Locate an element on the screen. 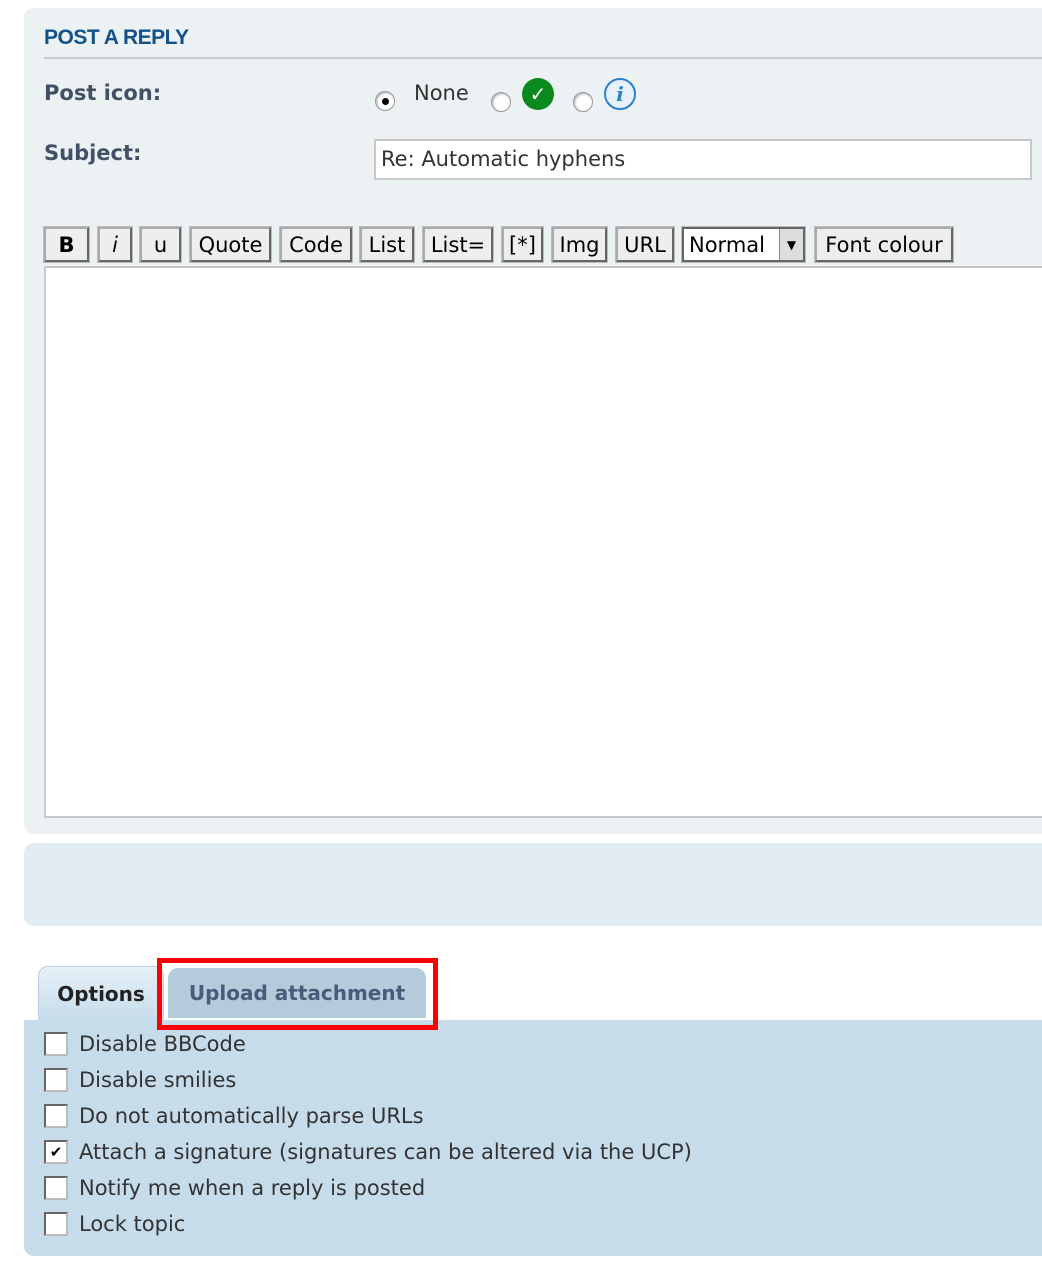 Image resolution: width=1042 pixels, height=1266 pixels. italic-button: i is located at coordinates (115, 244).